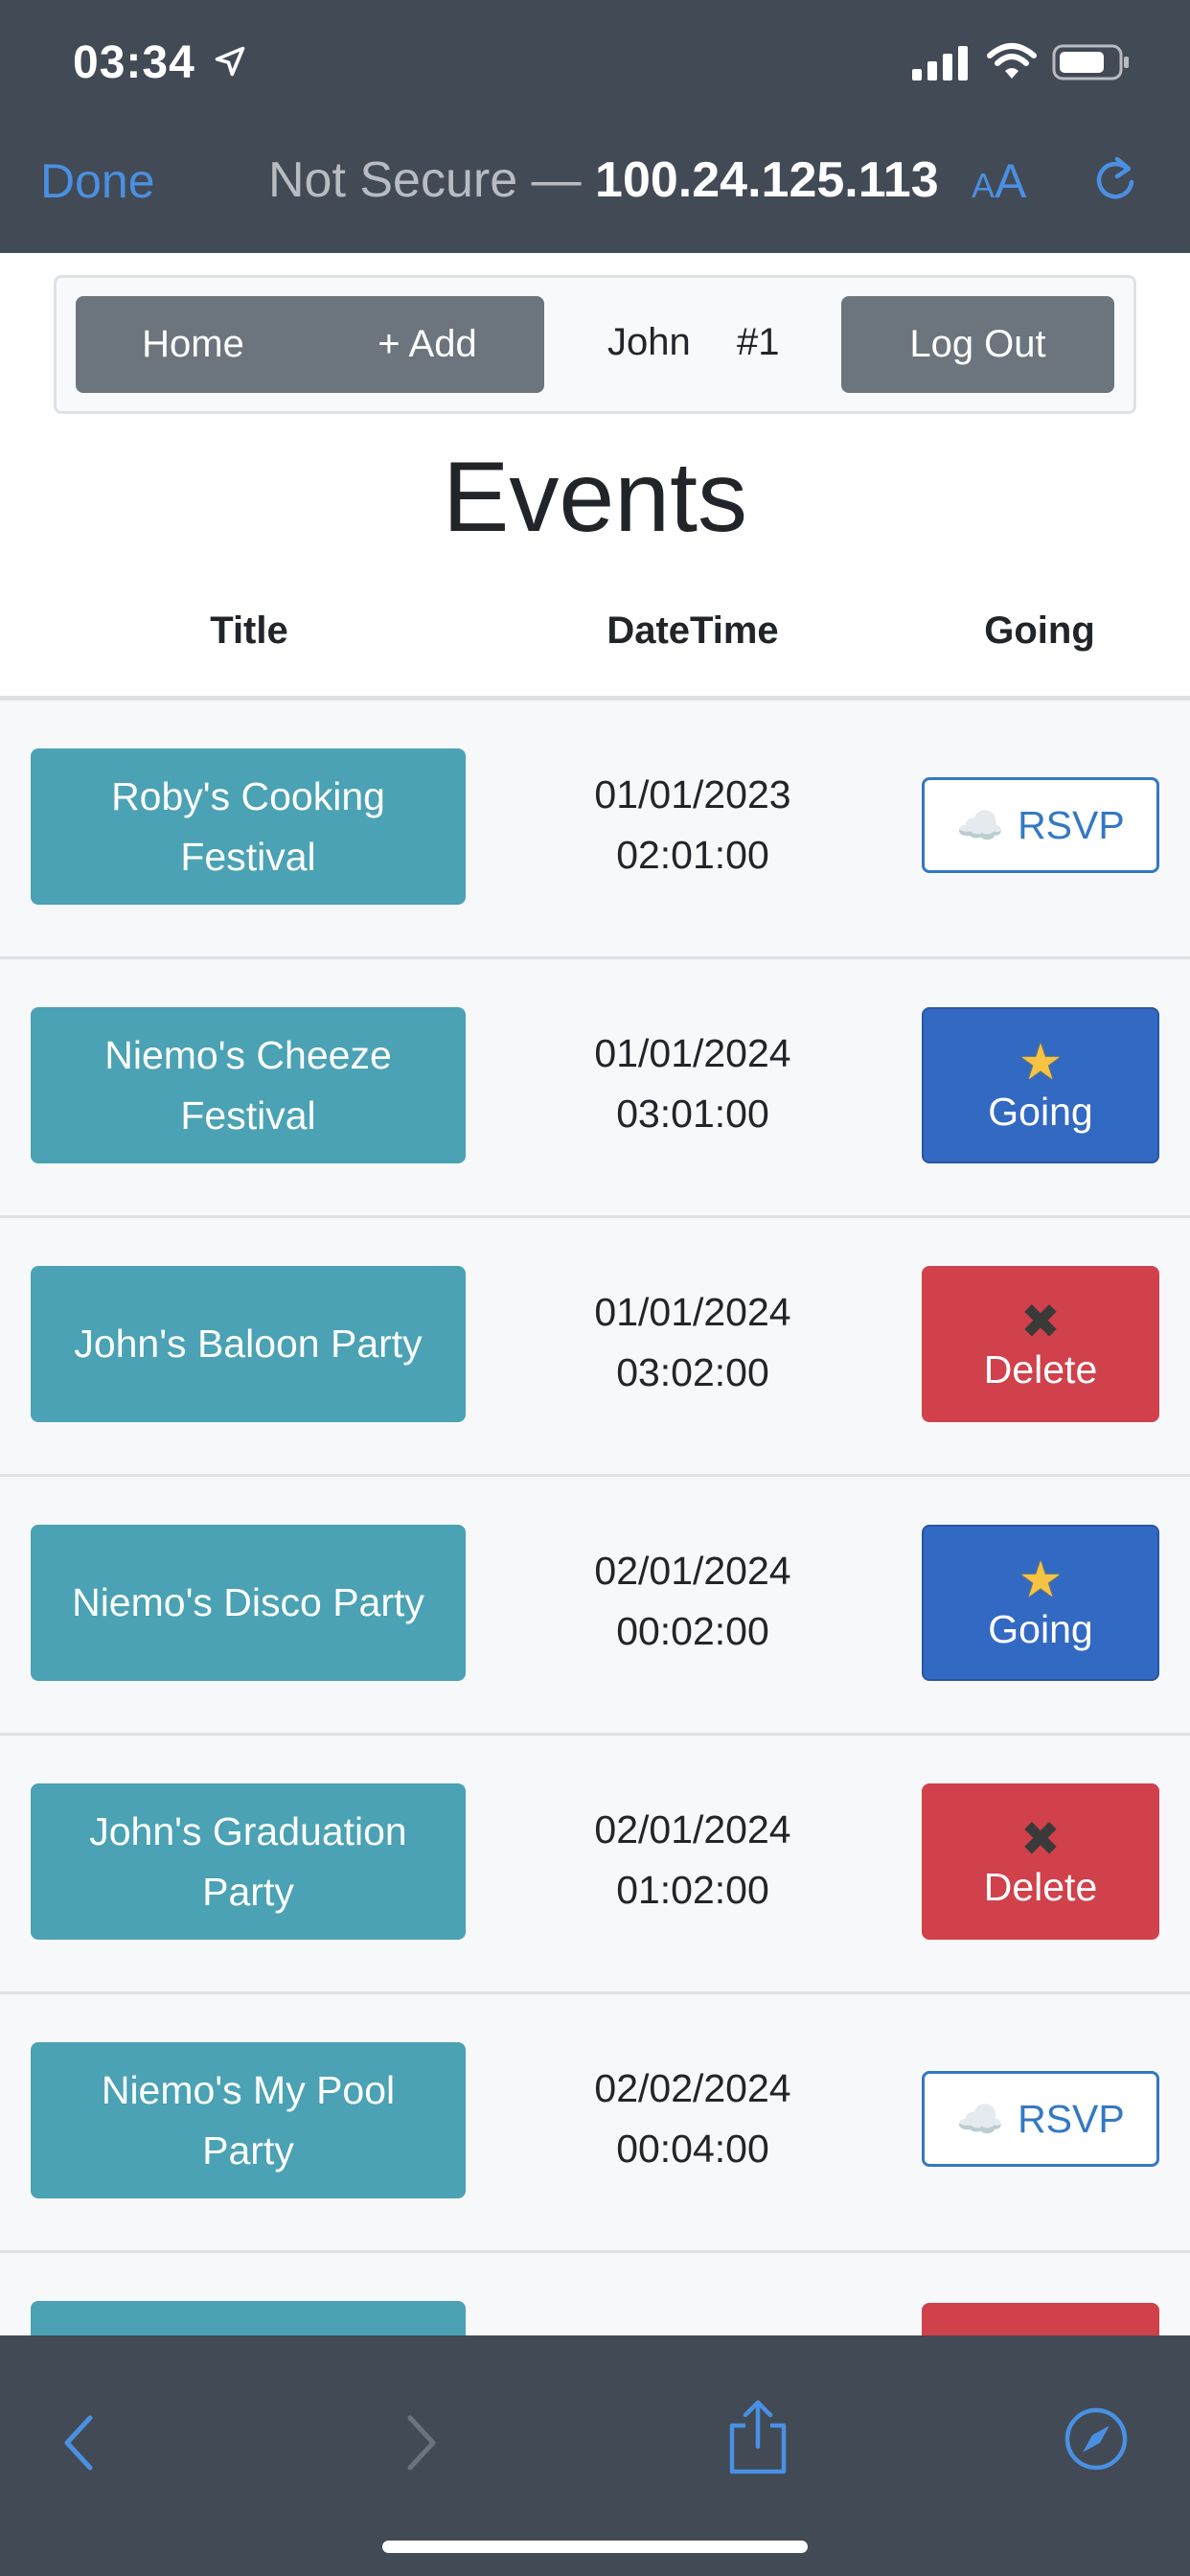  I want to click on done-button: Done, so click(97, 181).